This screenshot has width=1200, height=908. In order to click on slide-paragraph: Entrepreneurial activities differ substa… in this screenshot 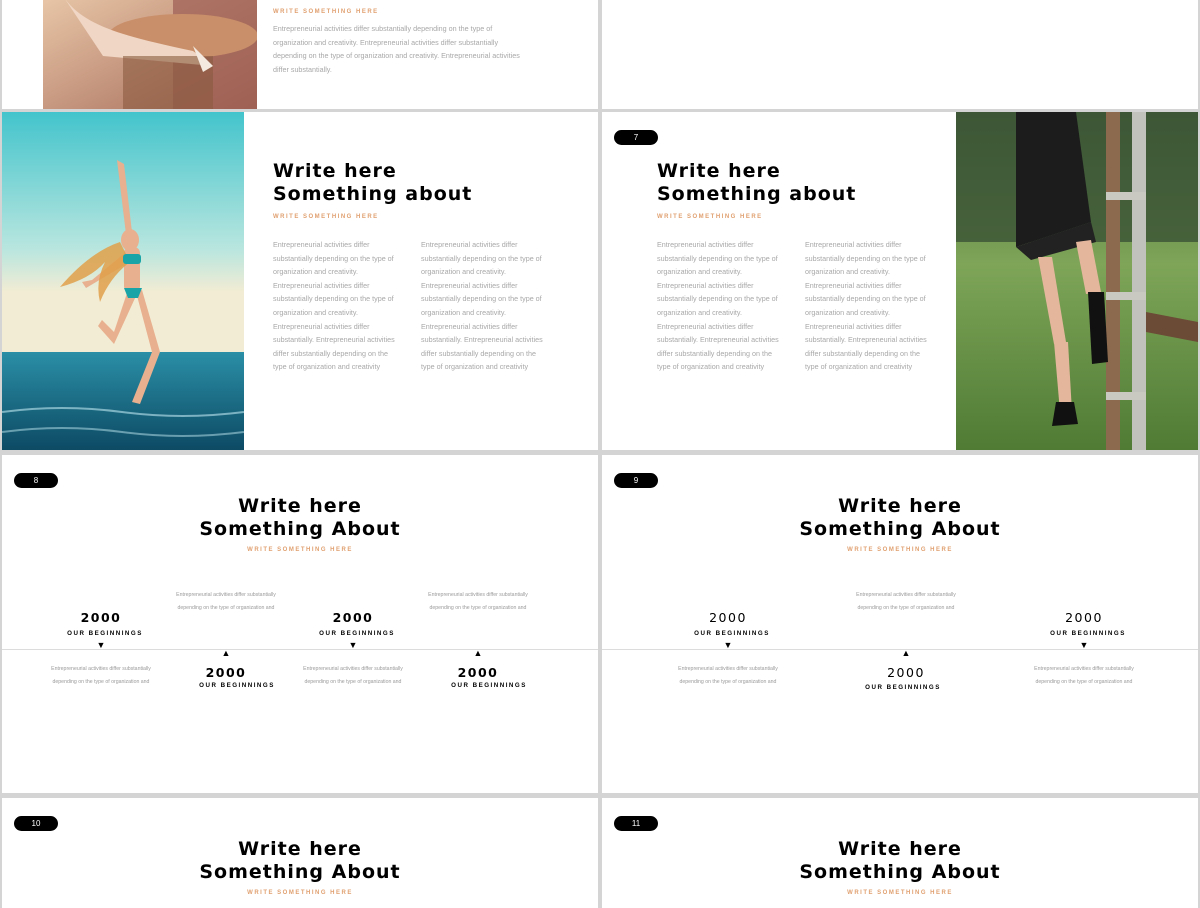, I will do `click(396, 49)`.